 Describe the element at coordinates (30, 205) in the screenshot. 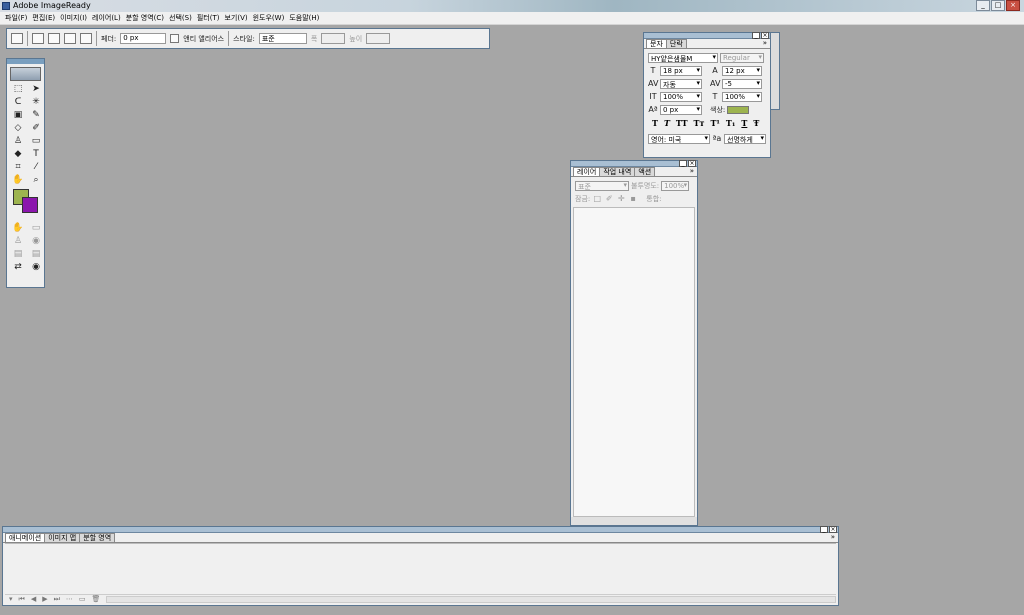

I see `background-color-swatch` at that location.